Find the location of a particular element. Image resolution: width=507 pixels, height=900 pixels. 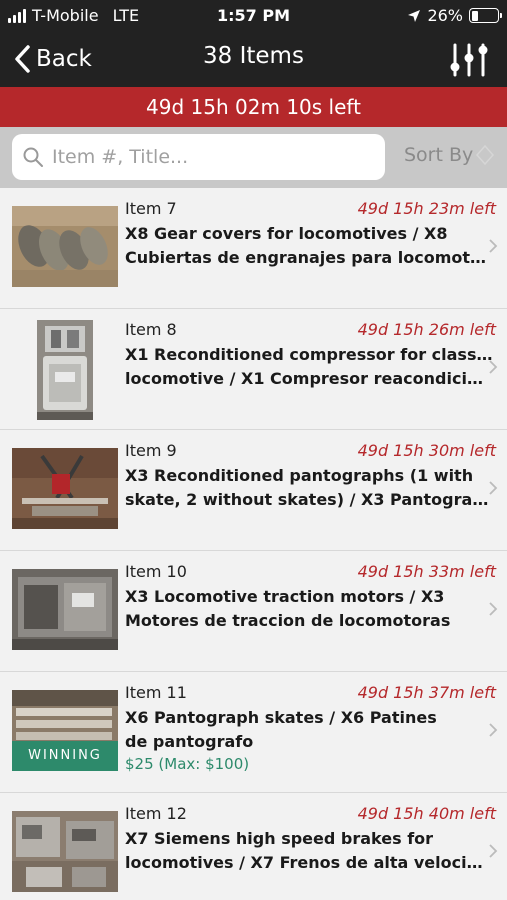

status-bar: T-Mobile LTE 1:57 PM 26% is located at coordinates (253, 16).